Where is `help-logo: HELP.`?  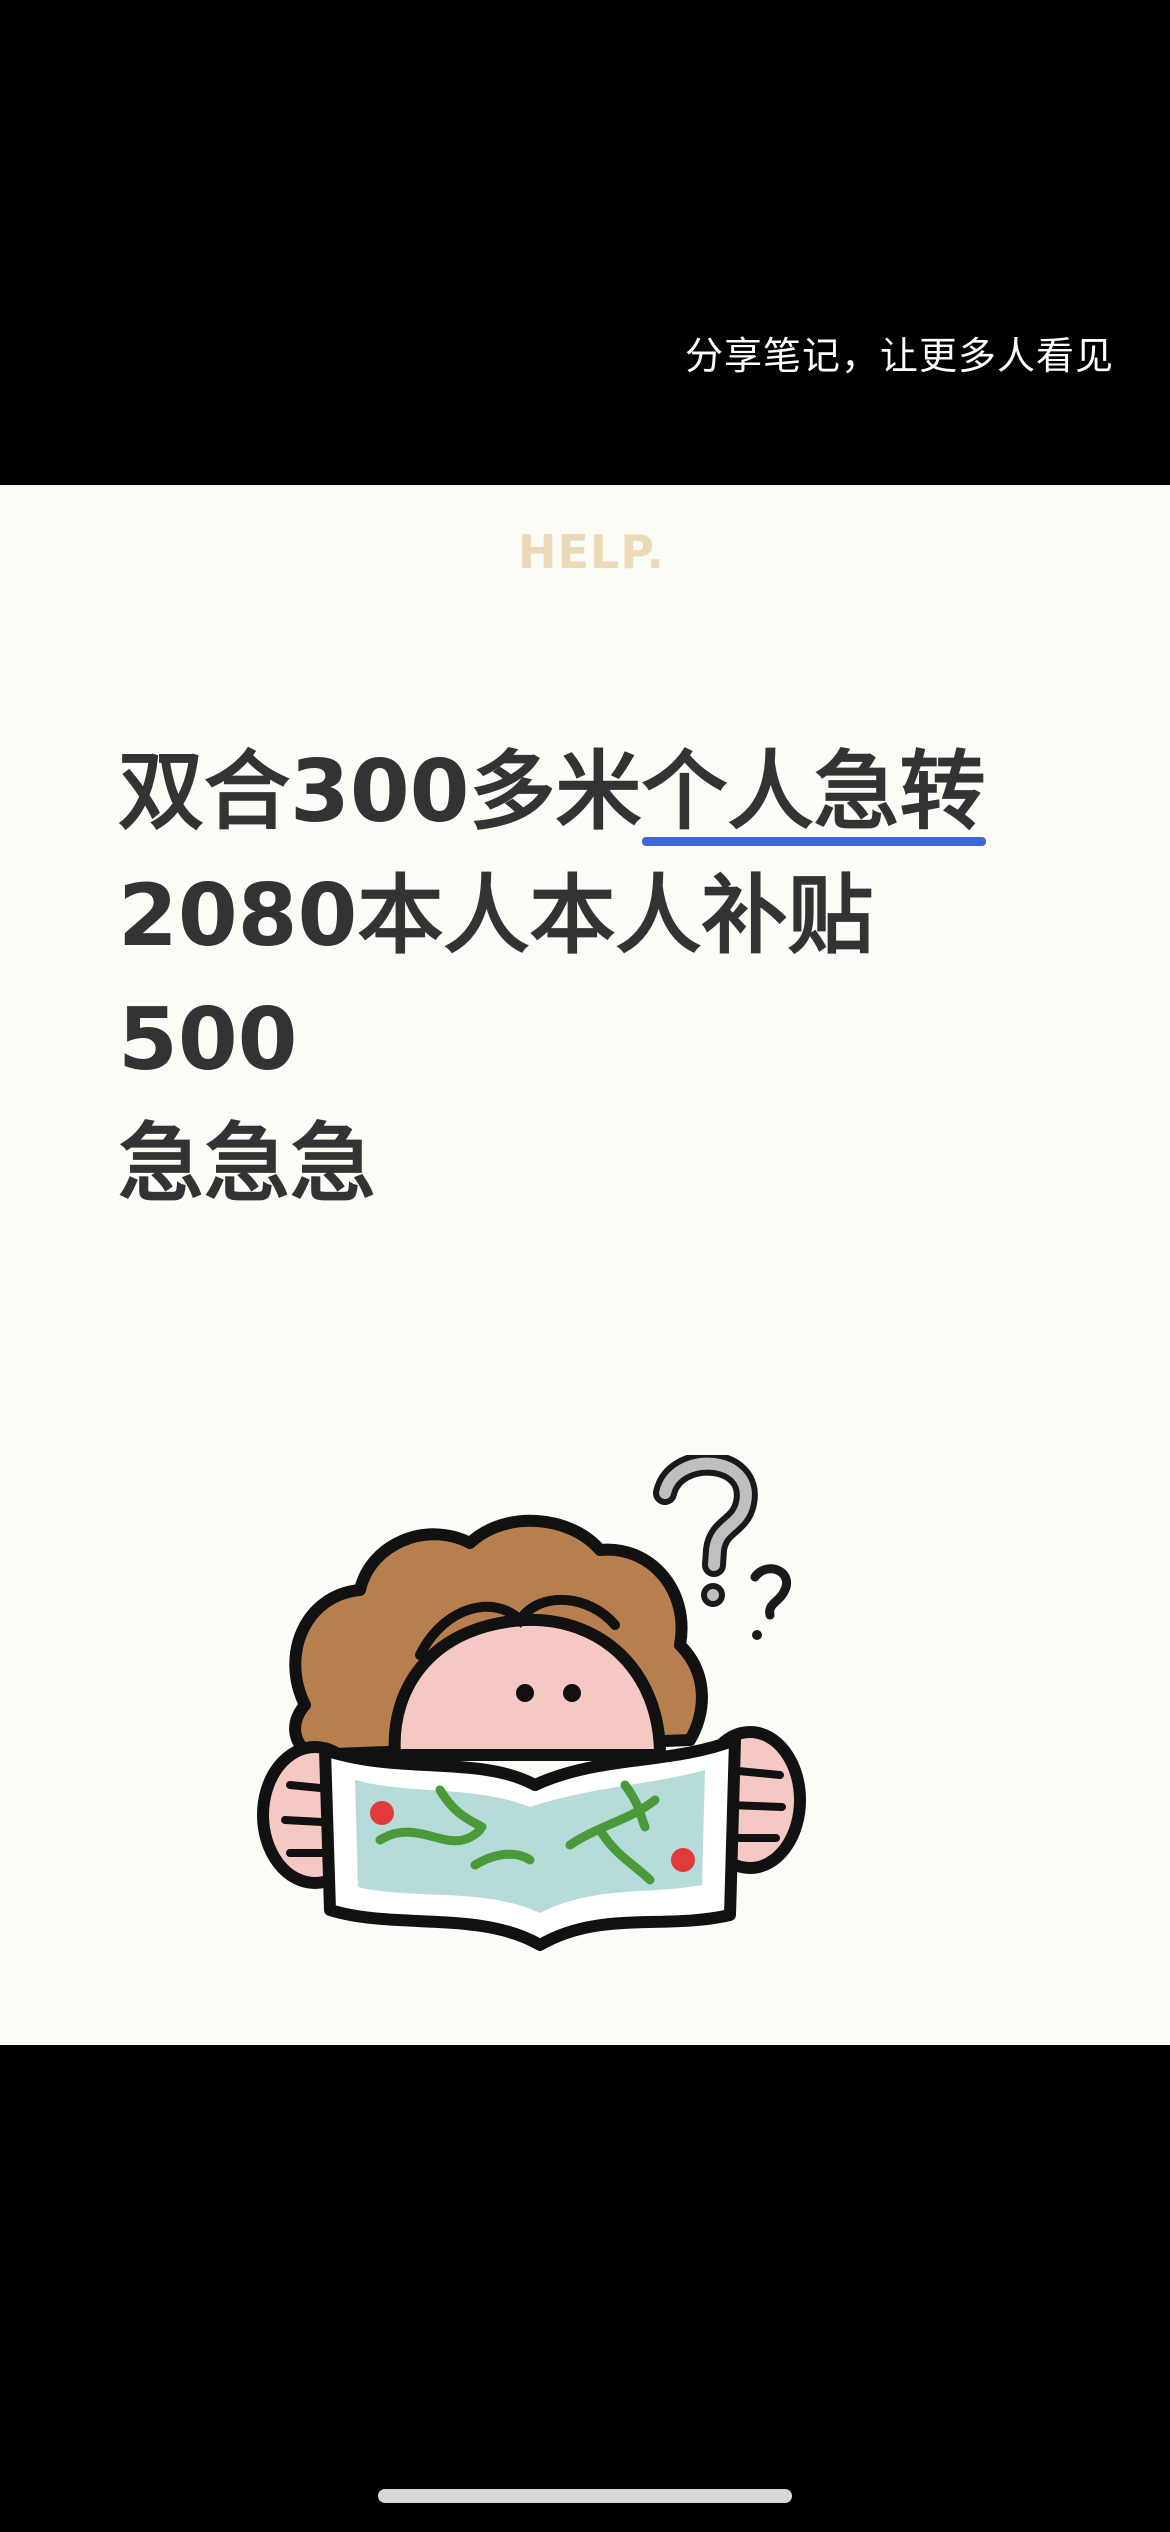
help-logo: HELP. is located at coordinates (591, 552).